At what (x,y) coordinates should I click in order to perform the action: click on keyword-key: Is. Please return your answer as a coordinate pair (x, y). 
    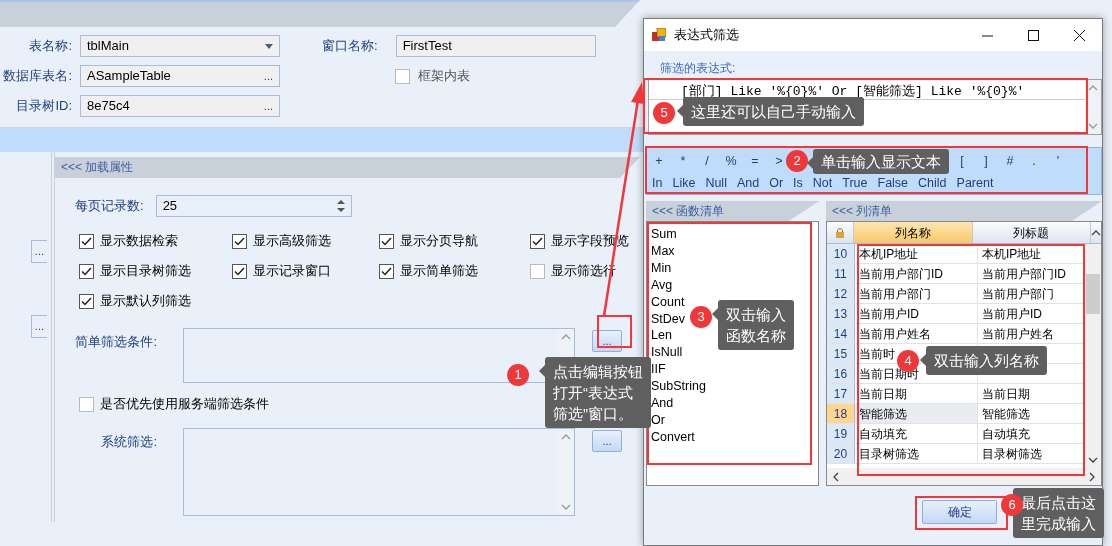
    Looking at the image, I should click on (798, 183).